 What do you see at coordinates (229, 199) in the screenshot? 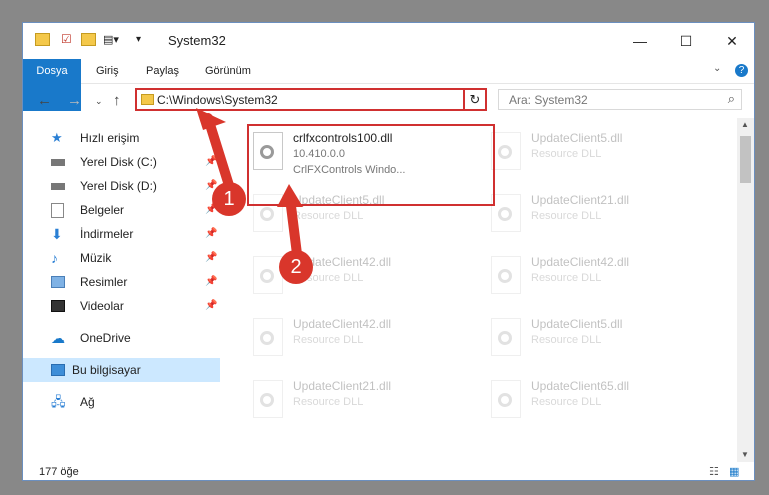
I see `annotation-badge-1: 1` at bounding box center [229, 199].